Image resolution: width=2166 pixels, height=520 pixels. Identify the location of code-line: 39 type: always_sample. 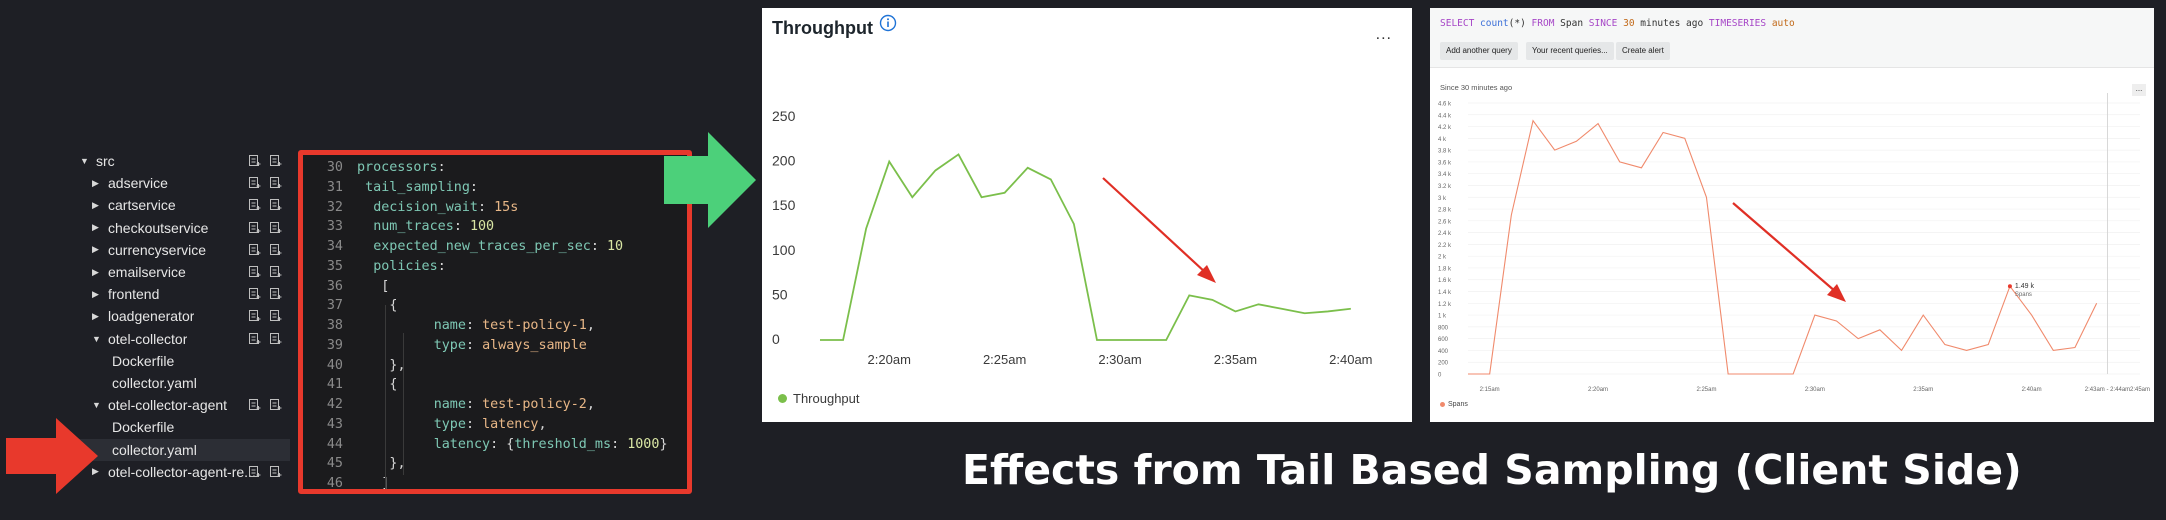
(495, 346).